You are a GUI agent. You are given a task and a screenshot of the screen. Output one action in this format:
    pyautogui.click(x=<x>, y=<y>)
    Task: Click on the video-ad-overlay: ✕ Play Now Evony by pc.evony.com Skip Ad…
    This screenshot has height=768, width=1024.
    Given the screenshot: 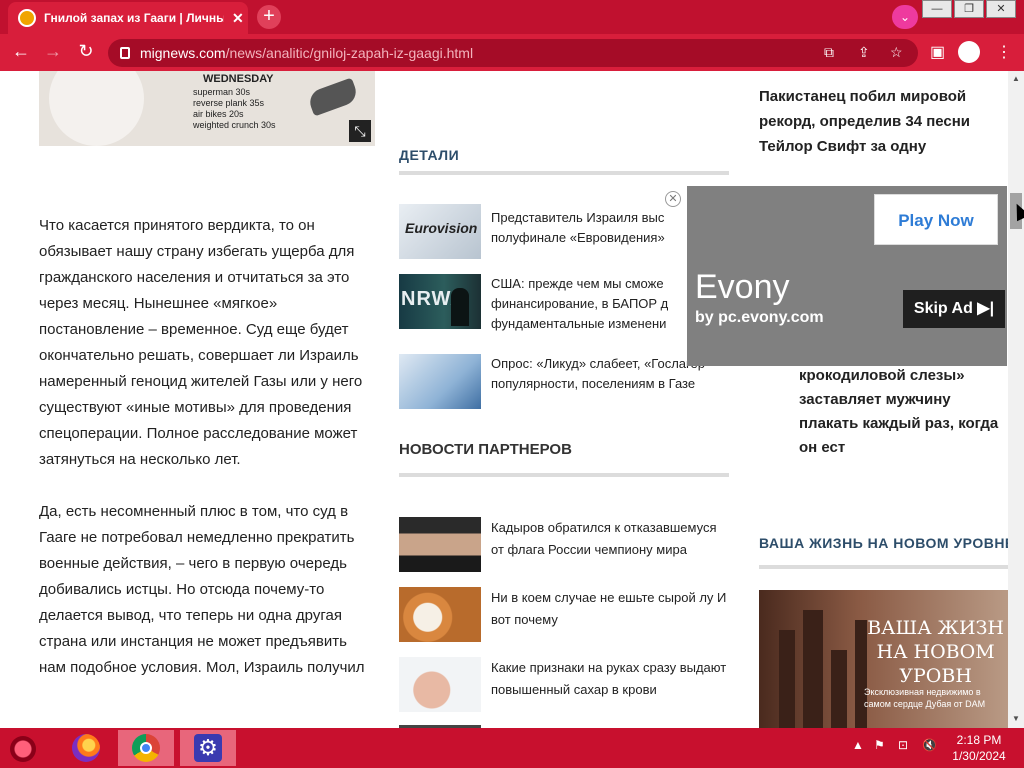 What is the action you would take?
    pyautogui.click(x=836, y=276)
    